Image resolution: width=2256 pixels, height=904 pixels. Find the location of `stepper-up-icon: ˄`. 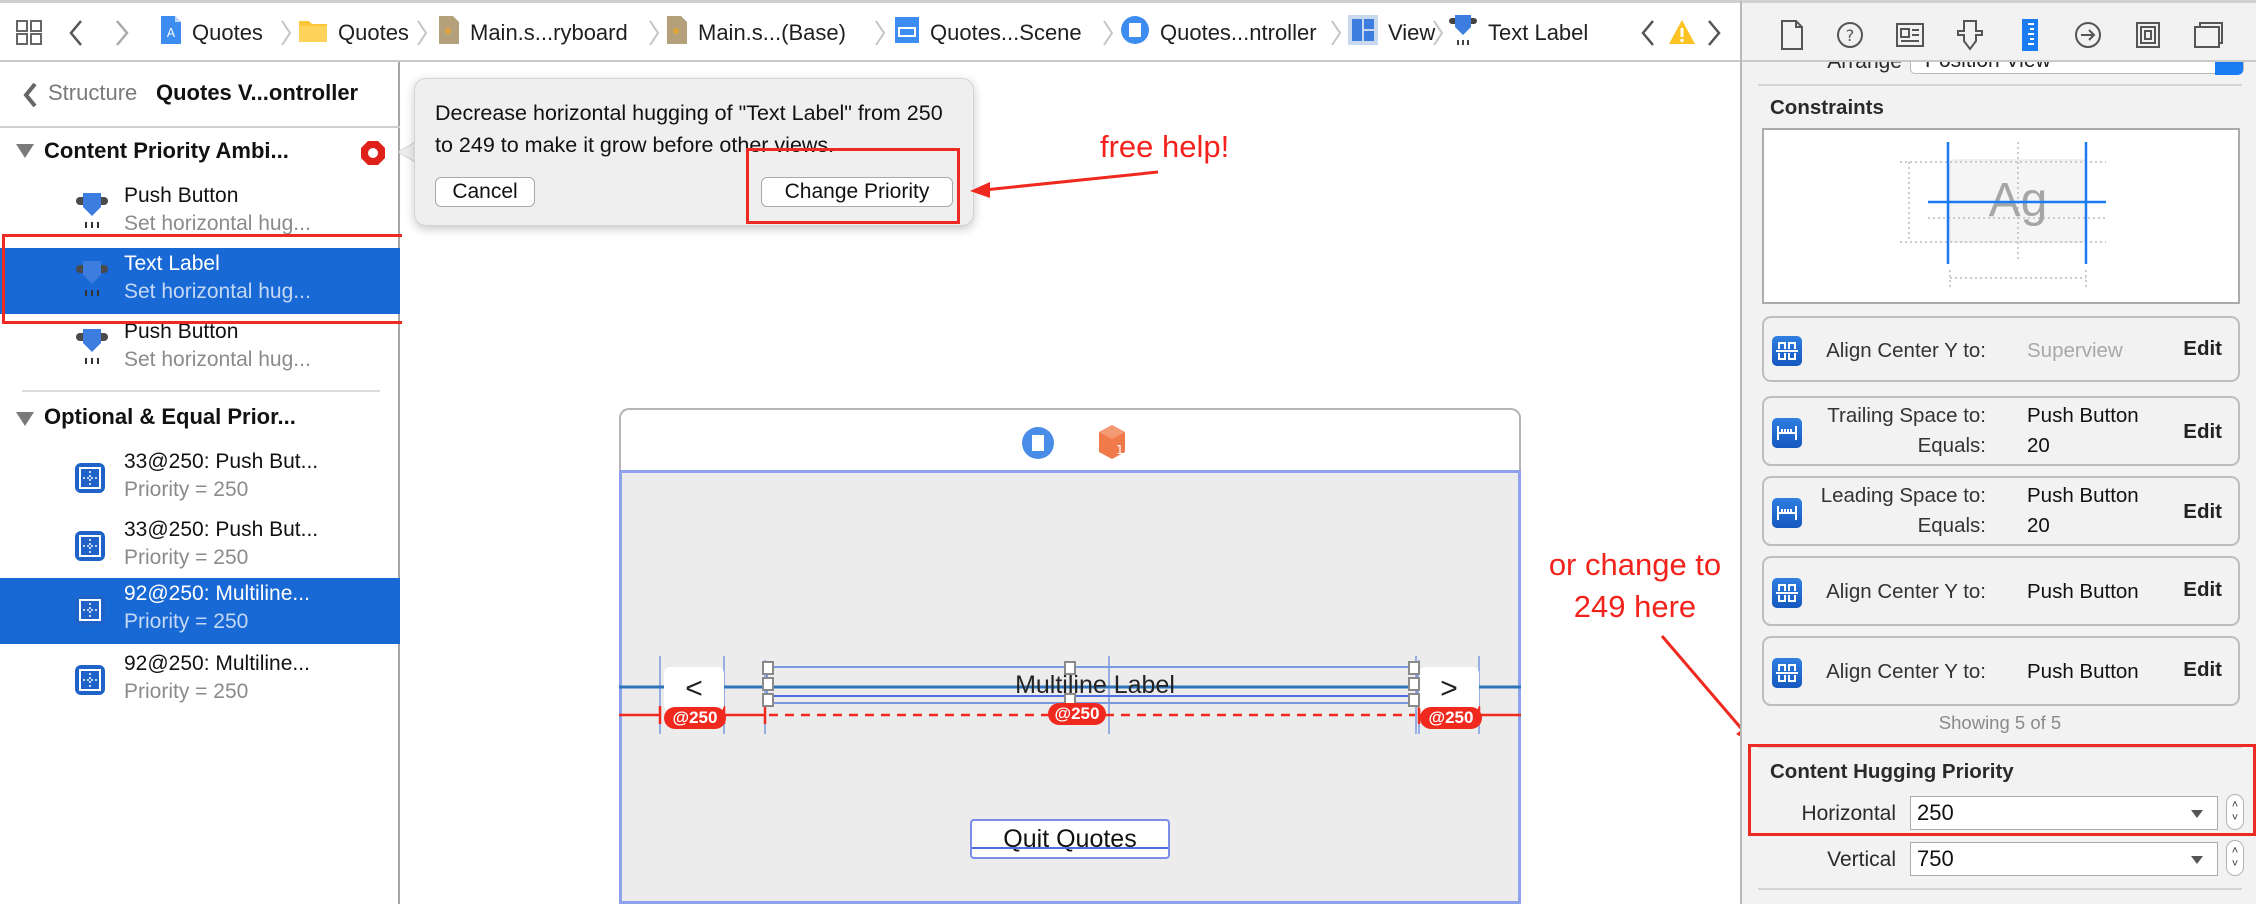

stepper-up-icon: ˄ is located at coordinates (2235, 851).